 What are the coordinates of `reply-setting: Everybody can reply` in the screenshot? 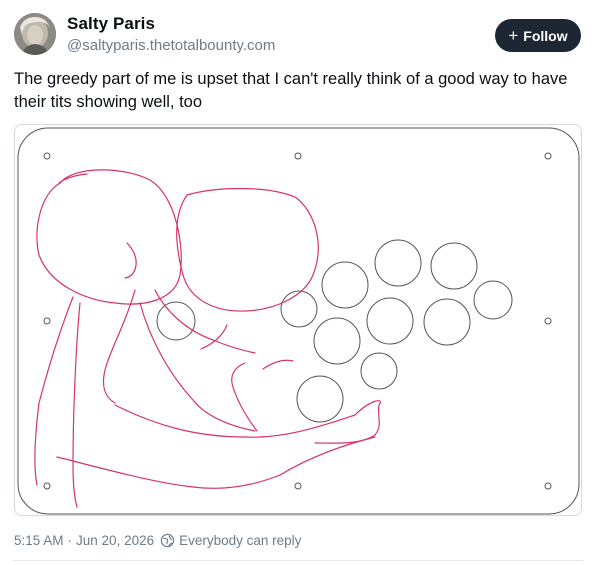 It's located at (230, 540).